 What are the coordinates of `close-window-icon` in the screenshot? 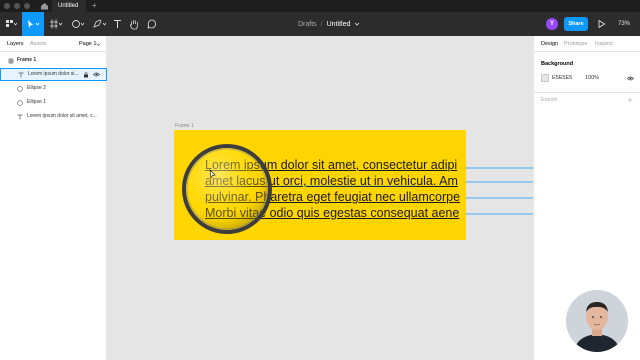 It's located at (7, 6).